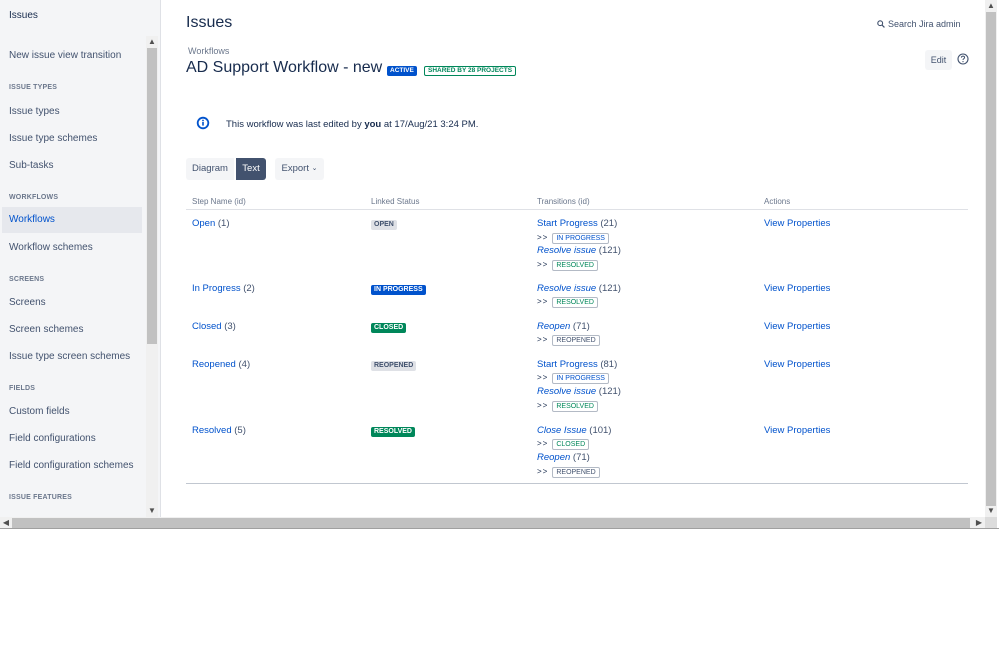  I want to click on step-id: (3), so click(230, 326).